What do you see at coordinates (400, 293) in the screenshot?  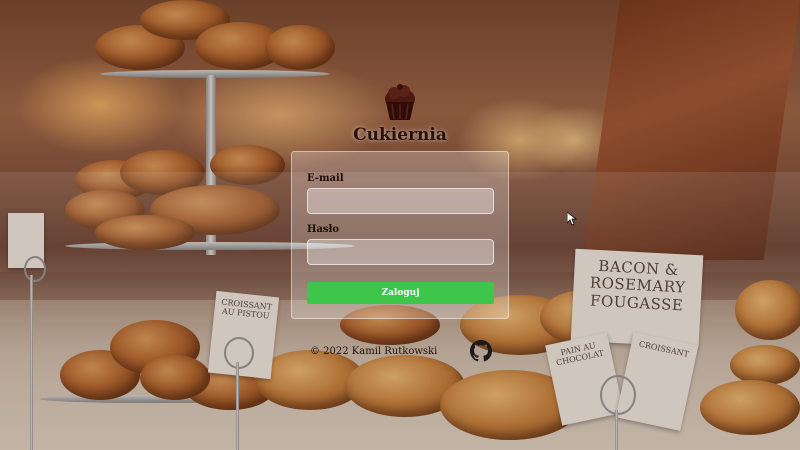 I see `login-button: Zaloguj` at bounding box center [400, 293].